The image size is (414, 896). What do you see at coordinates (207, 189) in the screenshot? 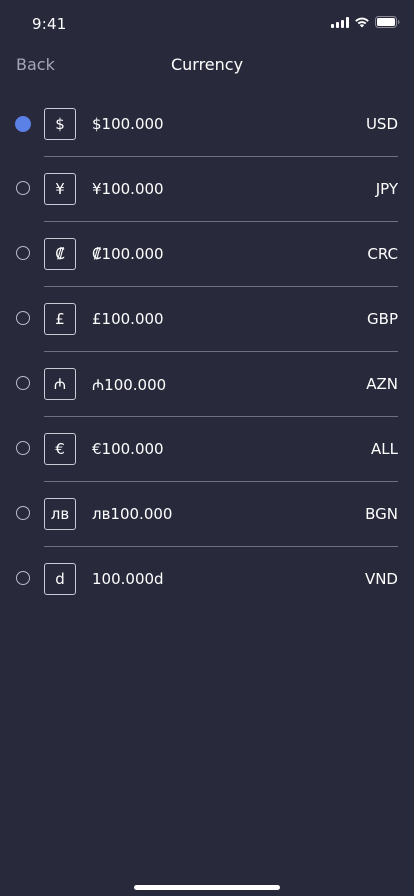
I see `currency-row-jpy: ¥ ¥100.000 JPY` at bounding box center [207, 189].